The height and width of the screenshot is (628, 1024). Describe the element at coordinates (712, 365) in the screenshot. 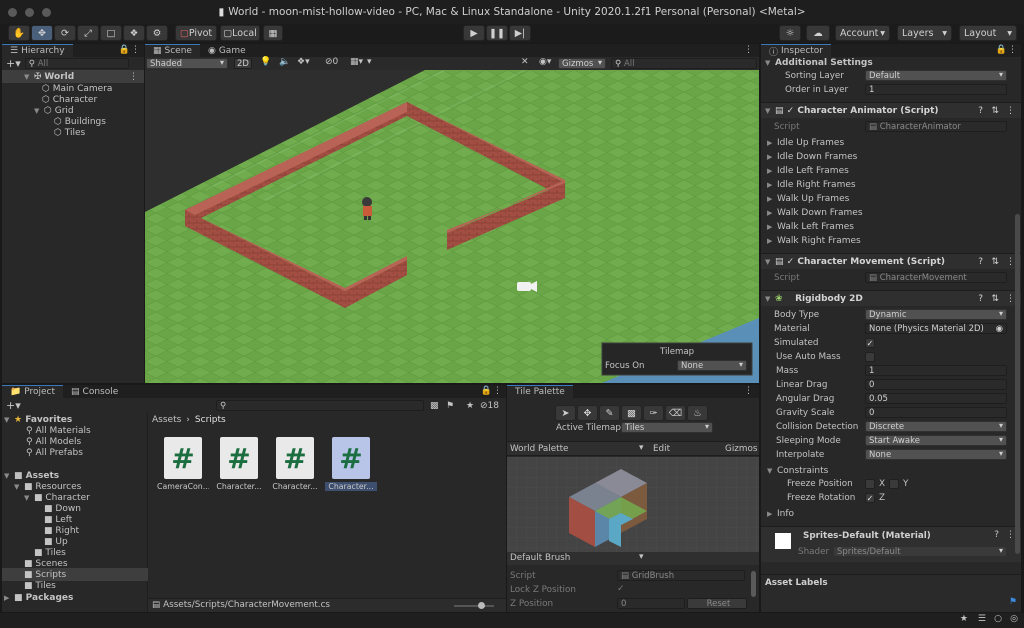

I see `focus-on-dropdown: None` at that location.